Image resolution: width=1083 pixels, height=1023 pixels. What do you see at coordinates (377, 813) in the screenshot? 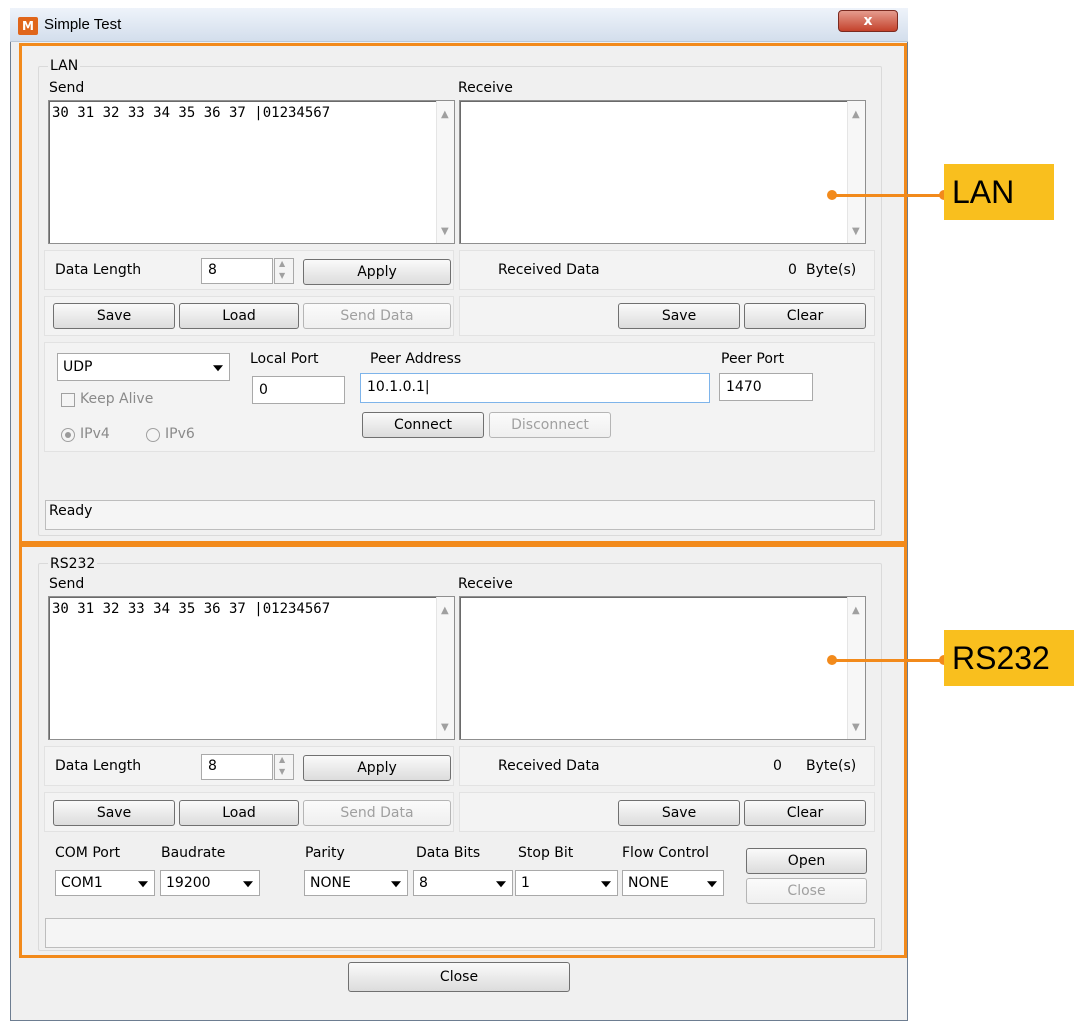
I see `rs232-send-data-button: Send Data` at bounding box center [377, 813].